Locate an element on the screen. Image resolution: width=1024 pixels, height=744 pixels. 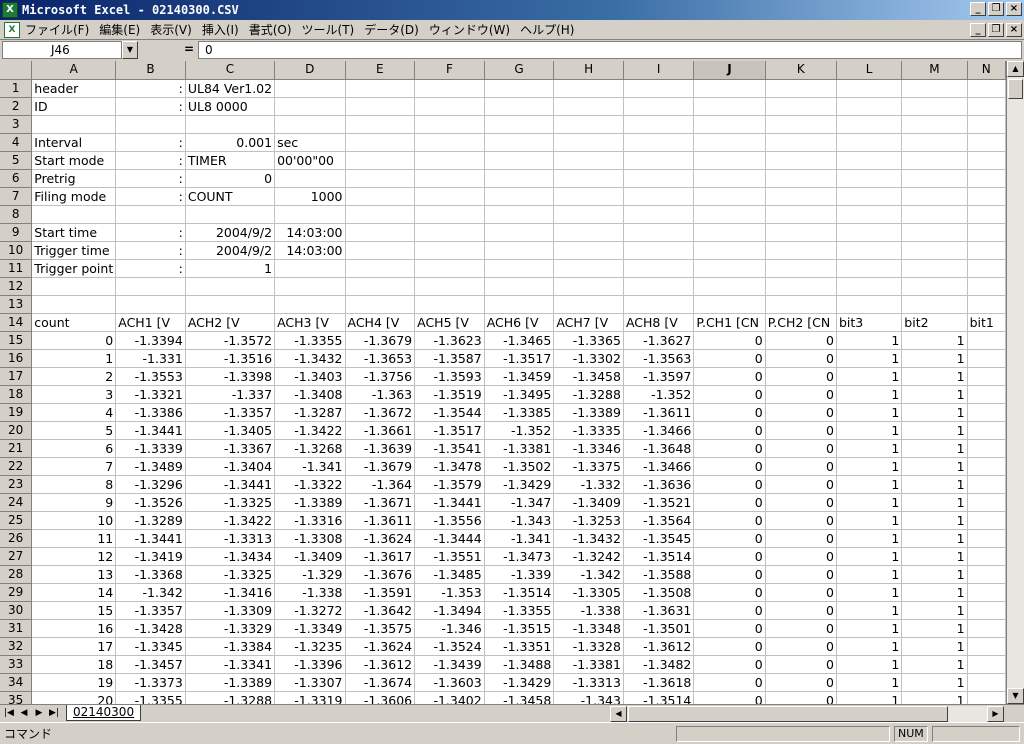
cell: -1.3606 is located at coordinates (380, 697).